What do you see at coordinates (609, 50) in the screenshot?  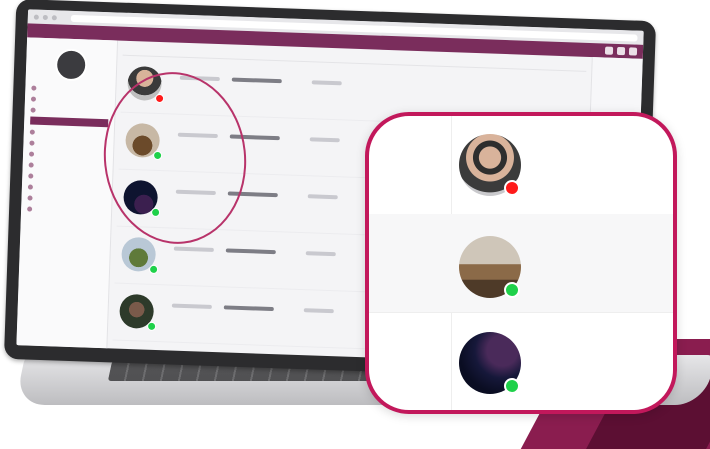 I see `search-icon` at bounding box center [609, 50].